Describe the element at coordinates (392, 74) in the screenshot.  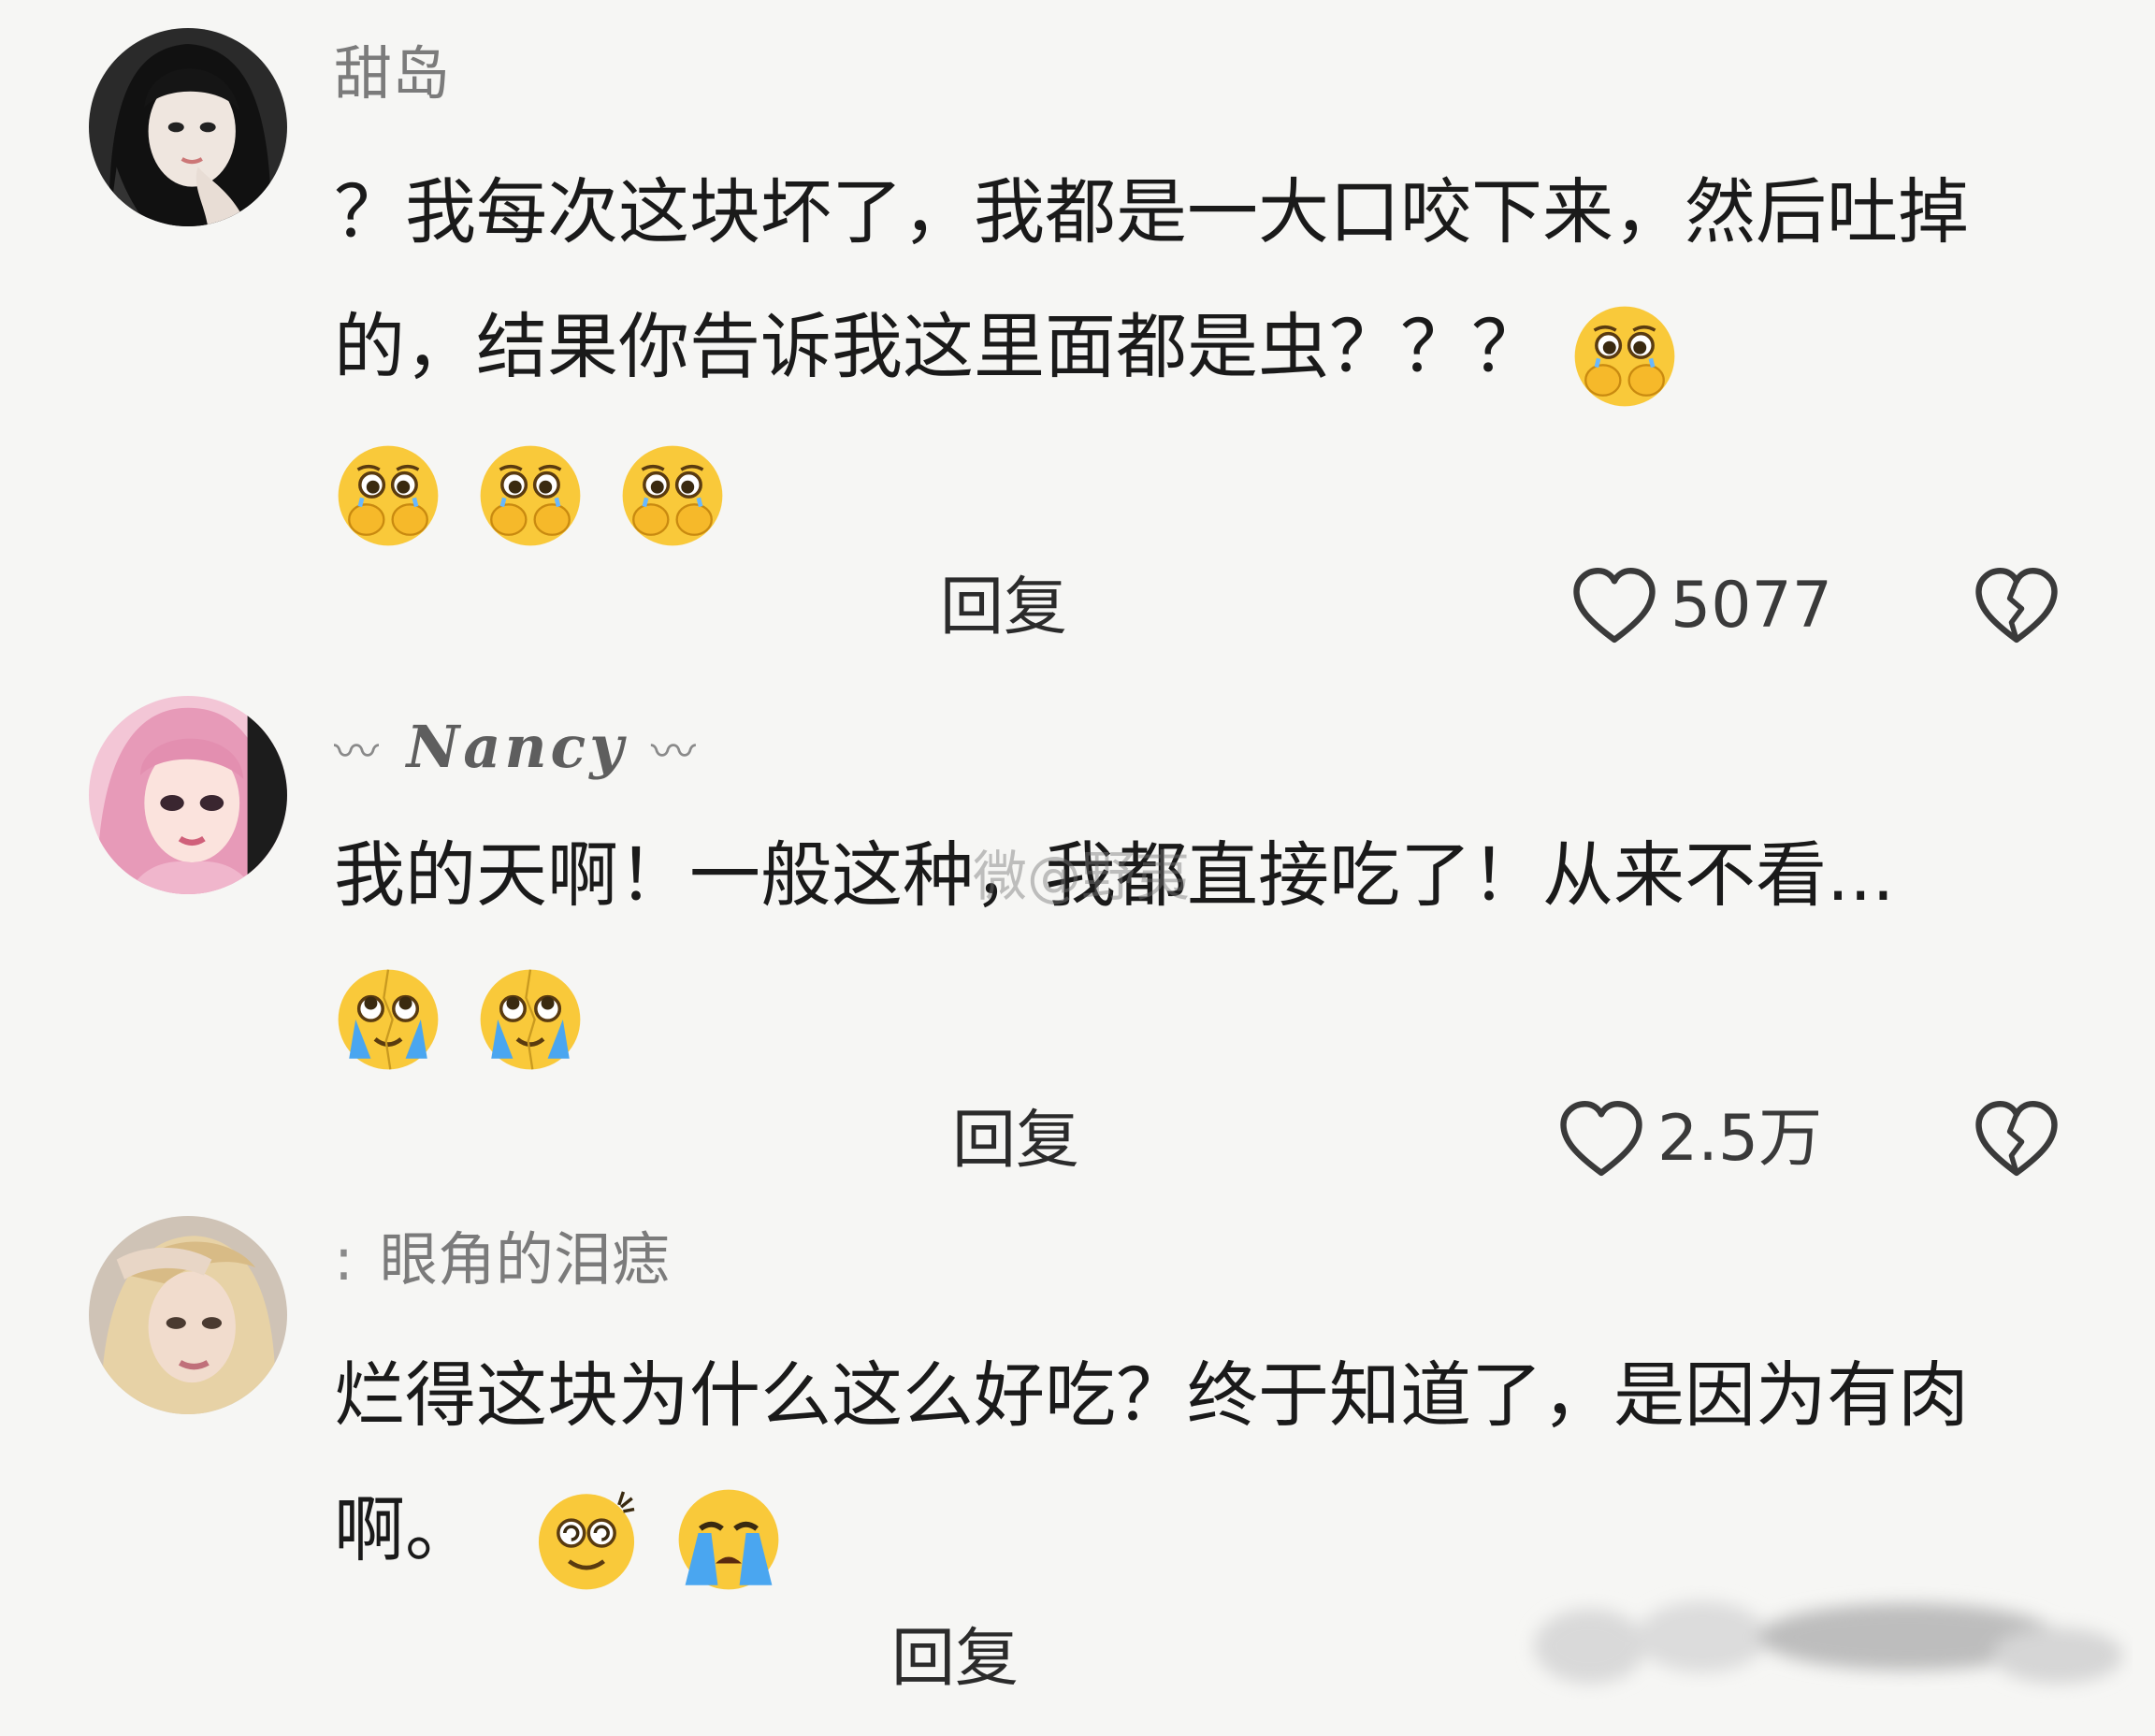
I see `username: 甜岛` at that location.